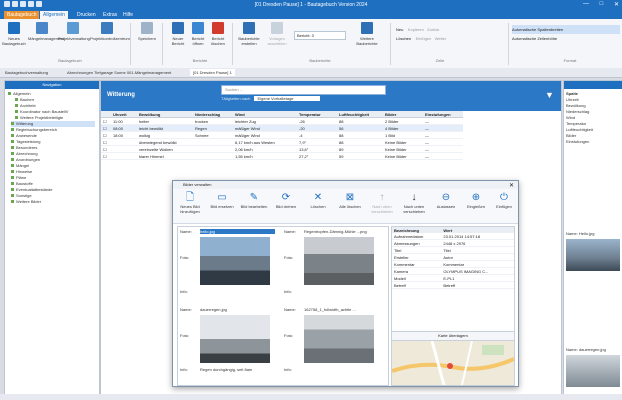  I want to click on edit-image-button: ✎ Bild bearbeiten, so click(254, 200).